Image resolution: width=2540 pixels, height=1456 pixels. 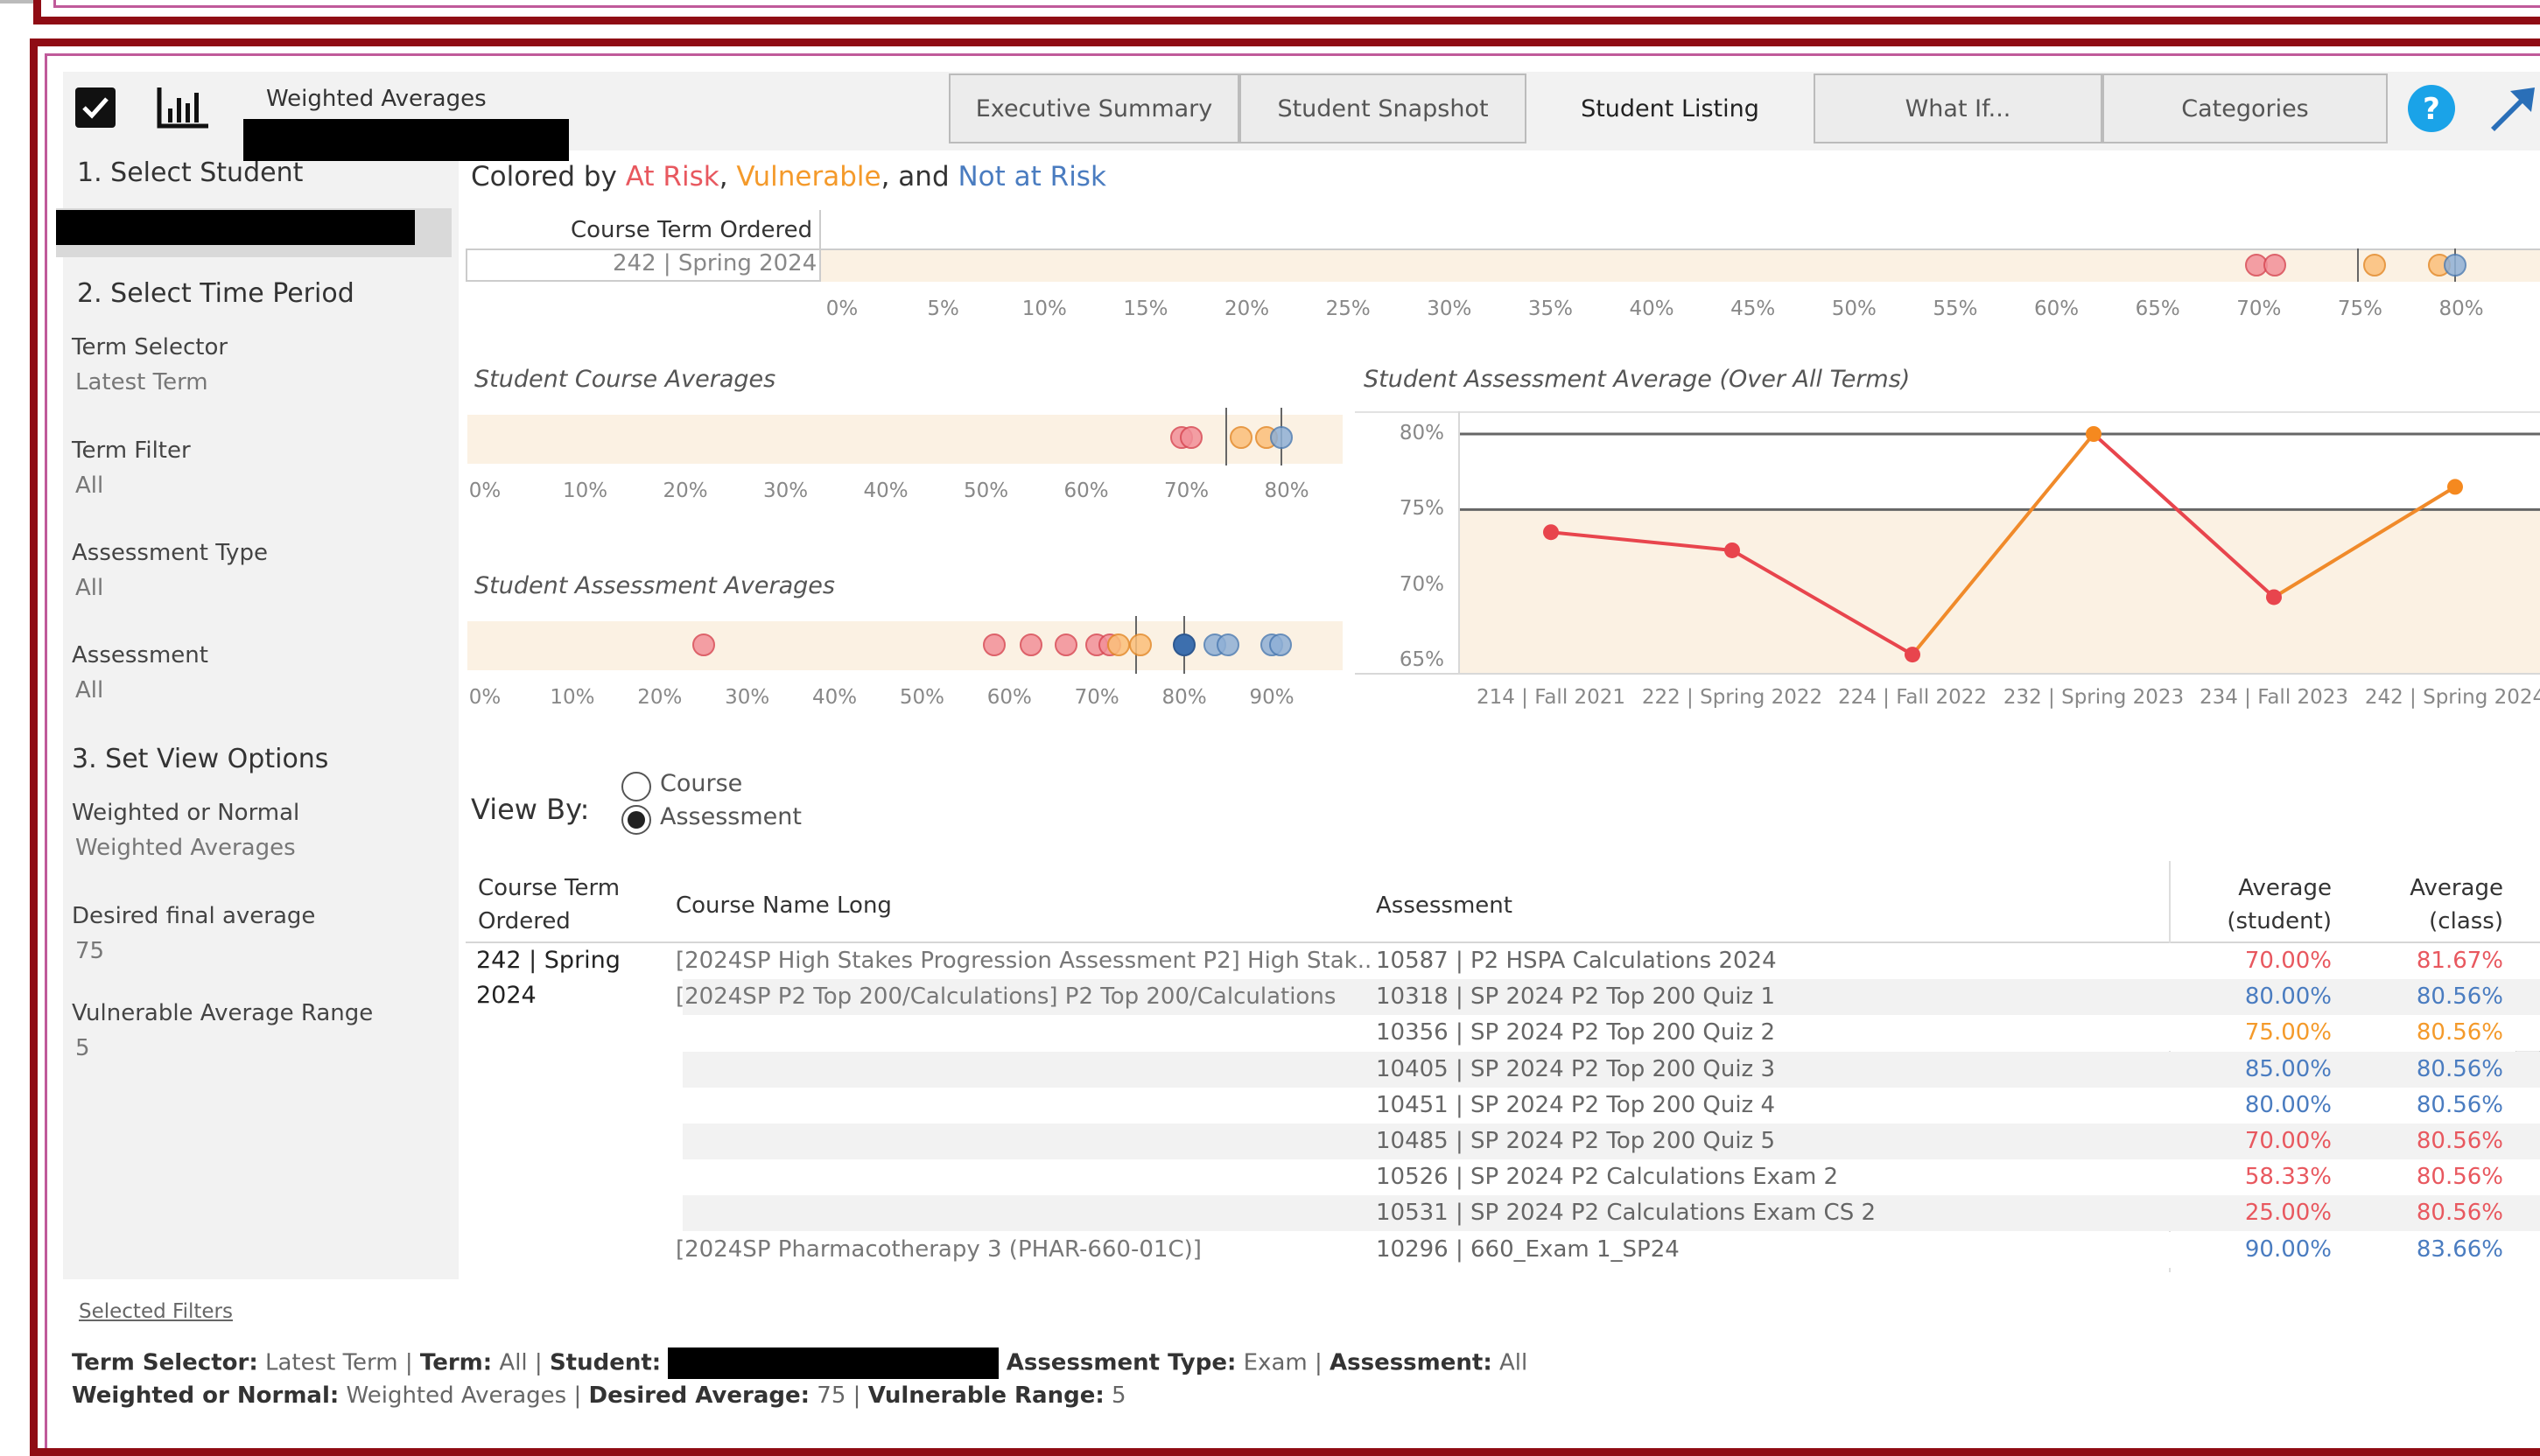 I want to click on view-by-assessment-label: Assessment, so click(x=731, y=816).